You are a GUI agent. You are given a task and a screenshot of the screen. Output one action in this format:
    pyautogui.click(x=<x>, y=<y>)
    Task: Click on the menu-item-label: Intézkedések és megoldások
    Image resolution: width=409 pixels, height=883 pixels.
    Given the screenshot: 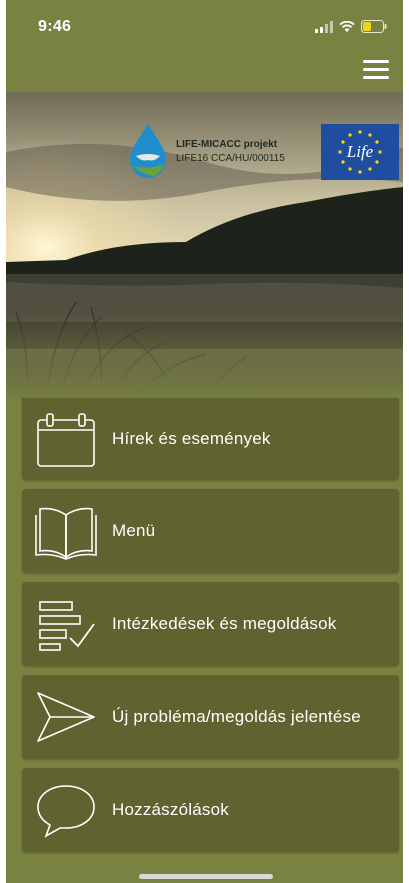 What is the action you would take?
    pyautogui.click(x=224, y=623)
    